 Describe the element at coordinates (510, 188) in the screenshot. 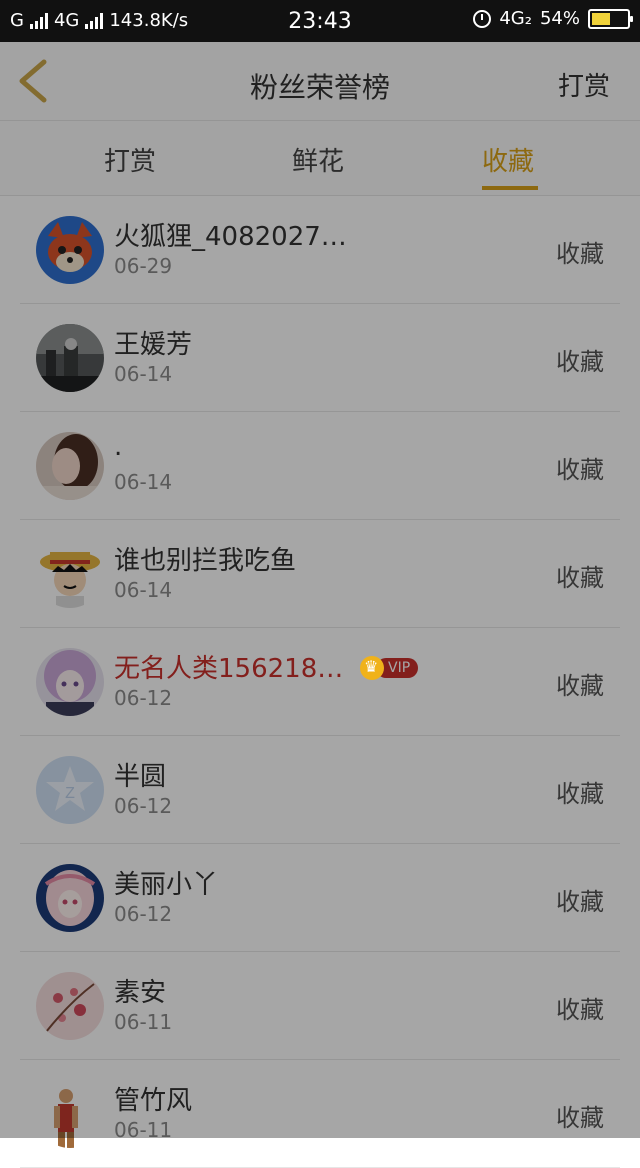

I see `active-tab-indicator` at that location.